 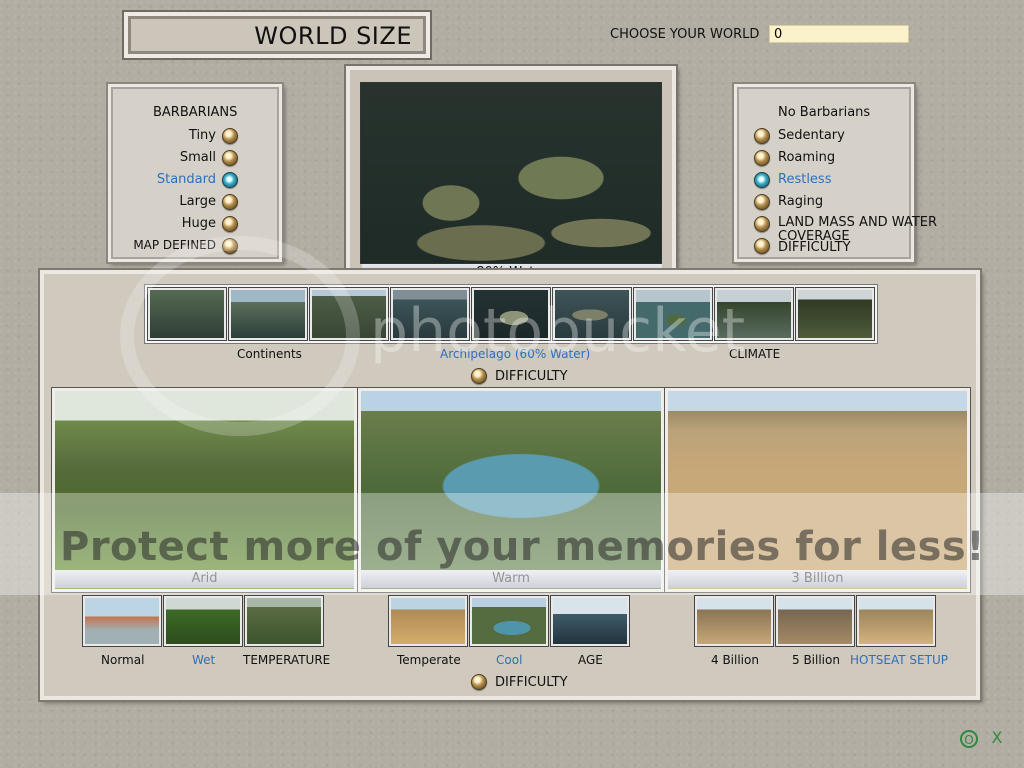 I want to click on option-difficulty-top: DIFFICULTY, so click(x=814, y=247).